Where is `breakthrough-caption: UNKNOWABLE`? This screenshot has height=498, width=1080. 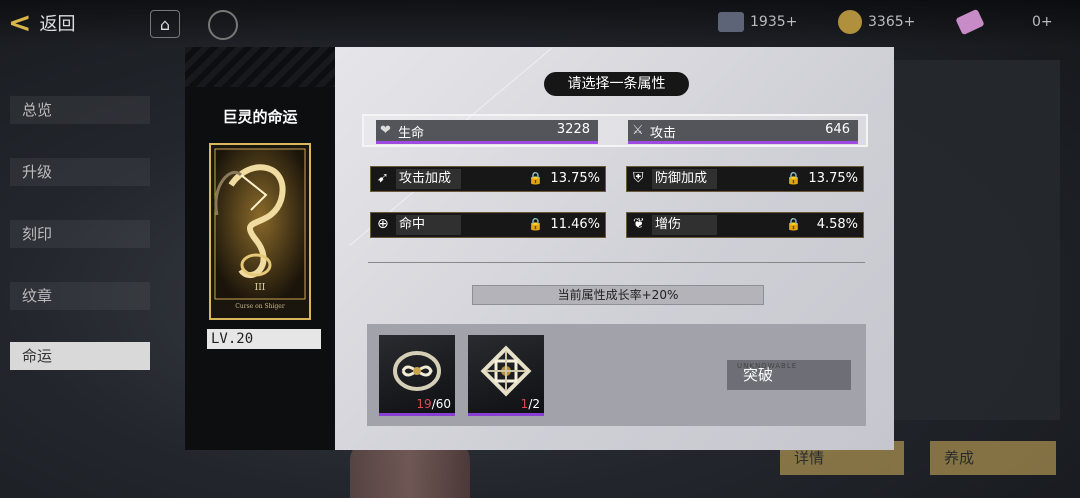 breakthrough-caption: UNKNOWABLE is located at coordinates (767, 366).